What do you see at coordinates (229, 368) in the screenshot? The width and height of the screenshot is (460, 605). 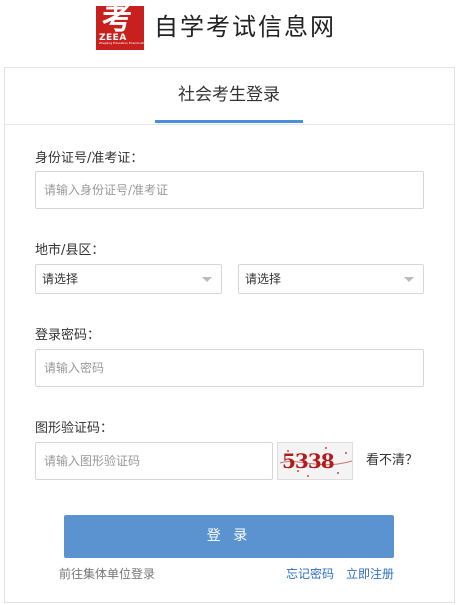 I see `password-input` at bounding box center [229, 368].